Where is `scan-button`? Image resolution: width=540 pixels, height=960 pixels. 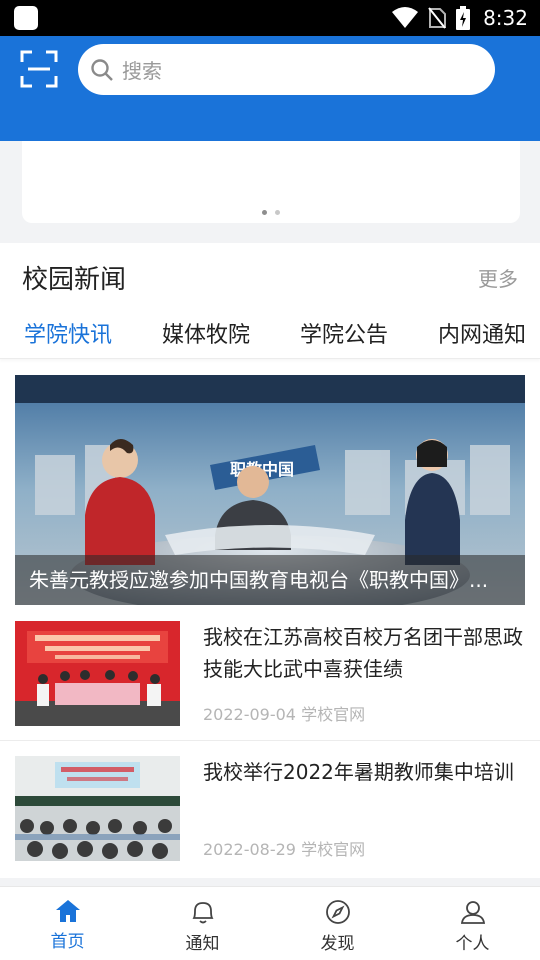 scan-button is located at coordinates (39, 69).